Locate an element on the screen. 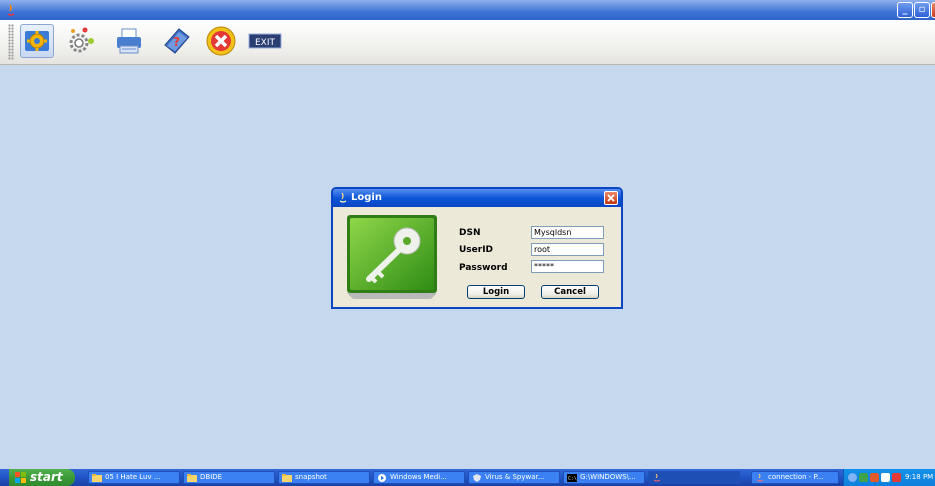 This screenshot has width=935, height=486. taskbar-item-label: snapshot is located at coordinates (311, 477).